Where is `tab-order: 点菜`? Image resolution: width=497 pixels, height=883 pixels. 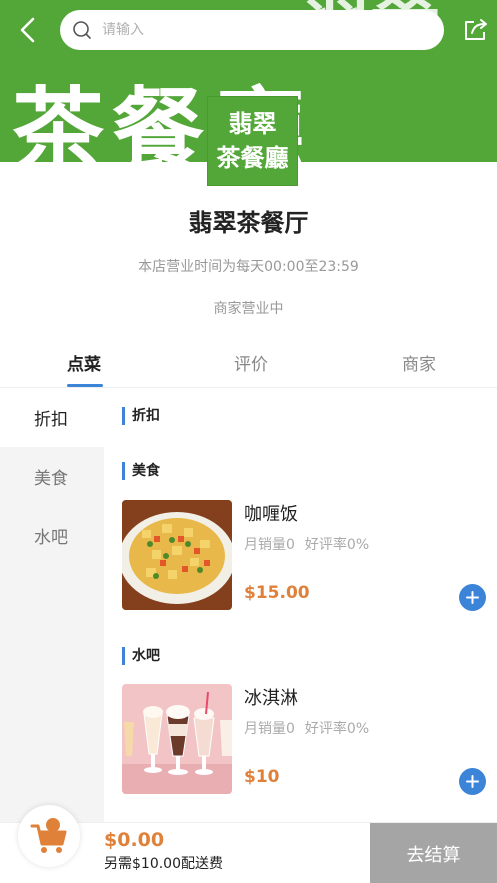 tab-order: 点菜 is located at coordinates (84, 362).